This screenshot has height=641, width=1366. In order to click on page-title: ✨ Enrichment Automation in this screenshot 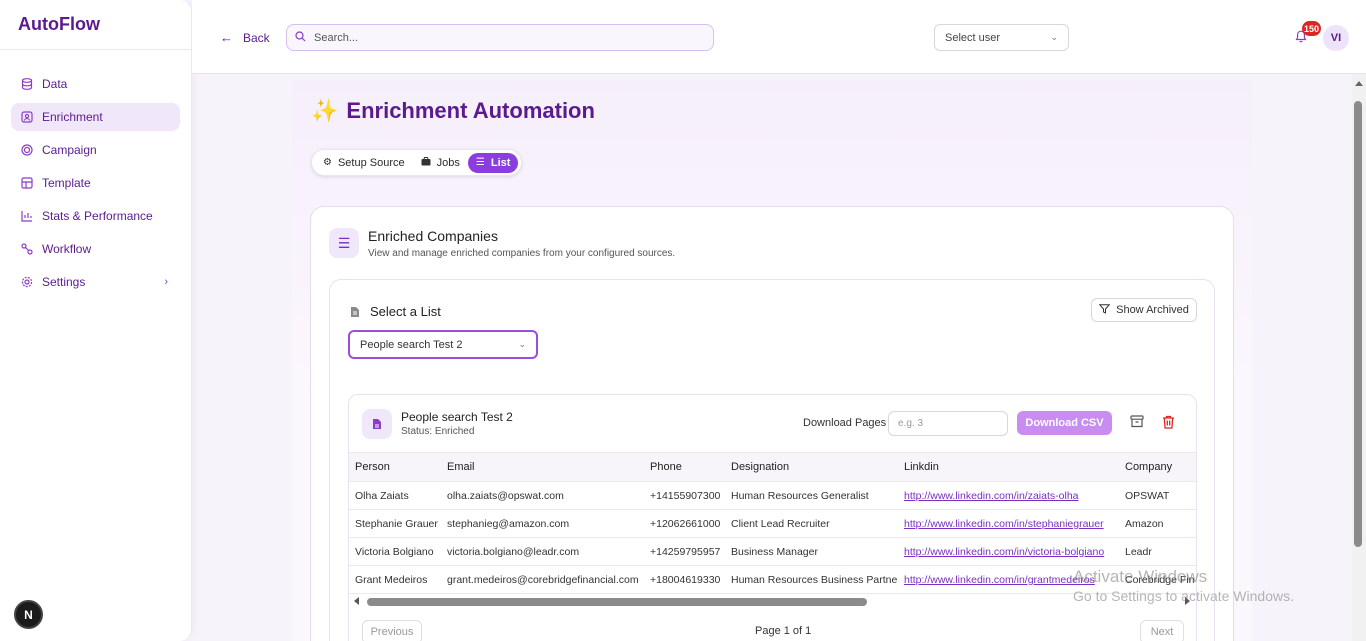, I will do `click(453, 111)`.